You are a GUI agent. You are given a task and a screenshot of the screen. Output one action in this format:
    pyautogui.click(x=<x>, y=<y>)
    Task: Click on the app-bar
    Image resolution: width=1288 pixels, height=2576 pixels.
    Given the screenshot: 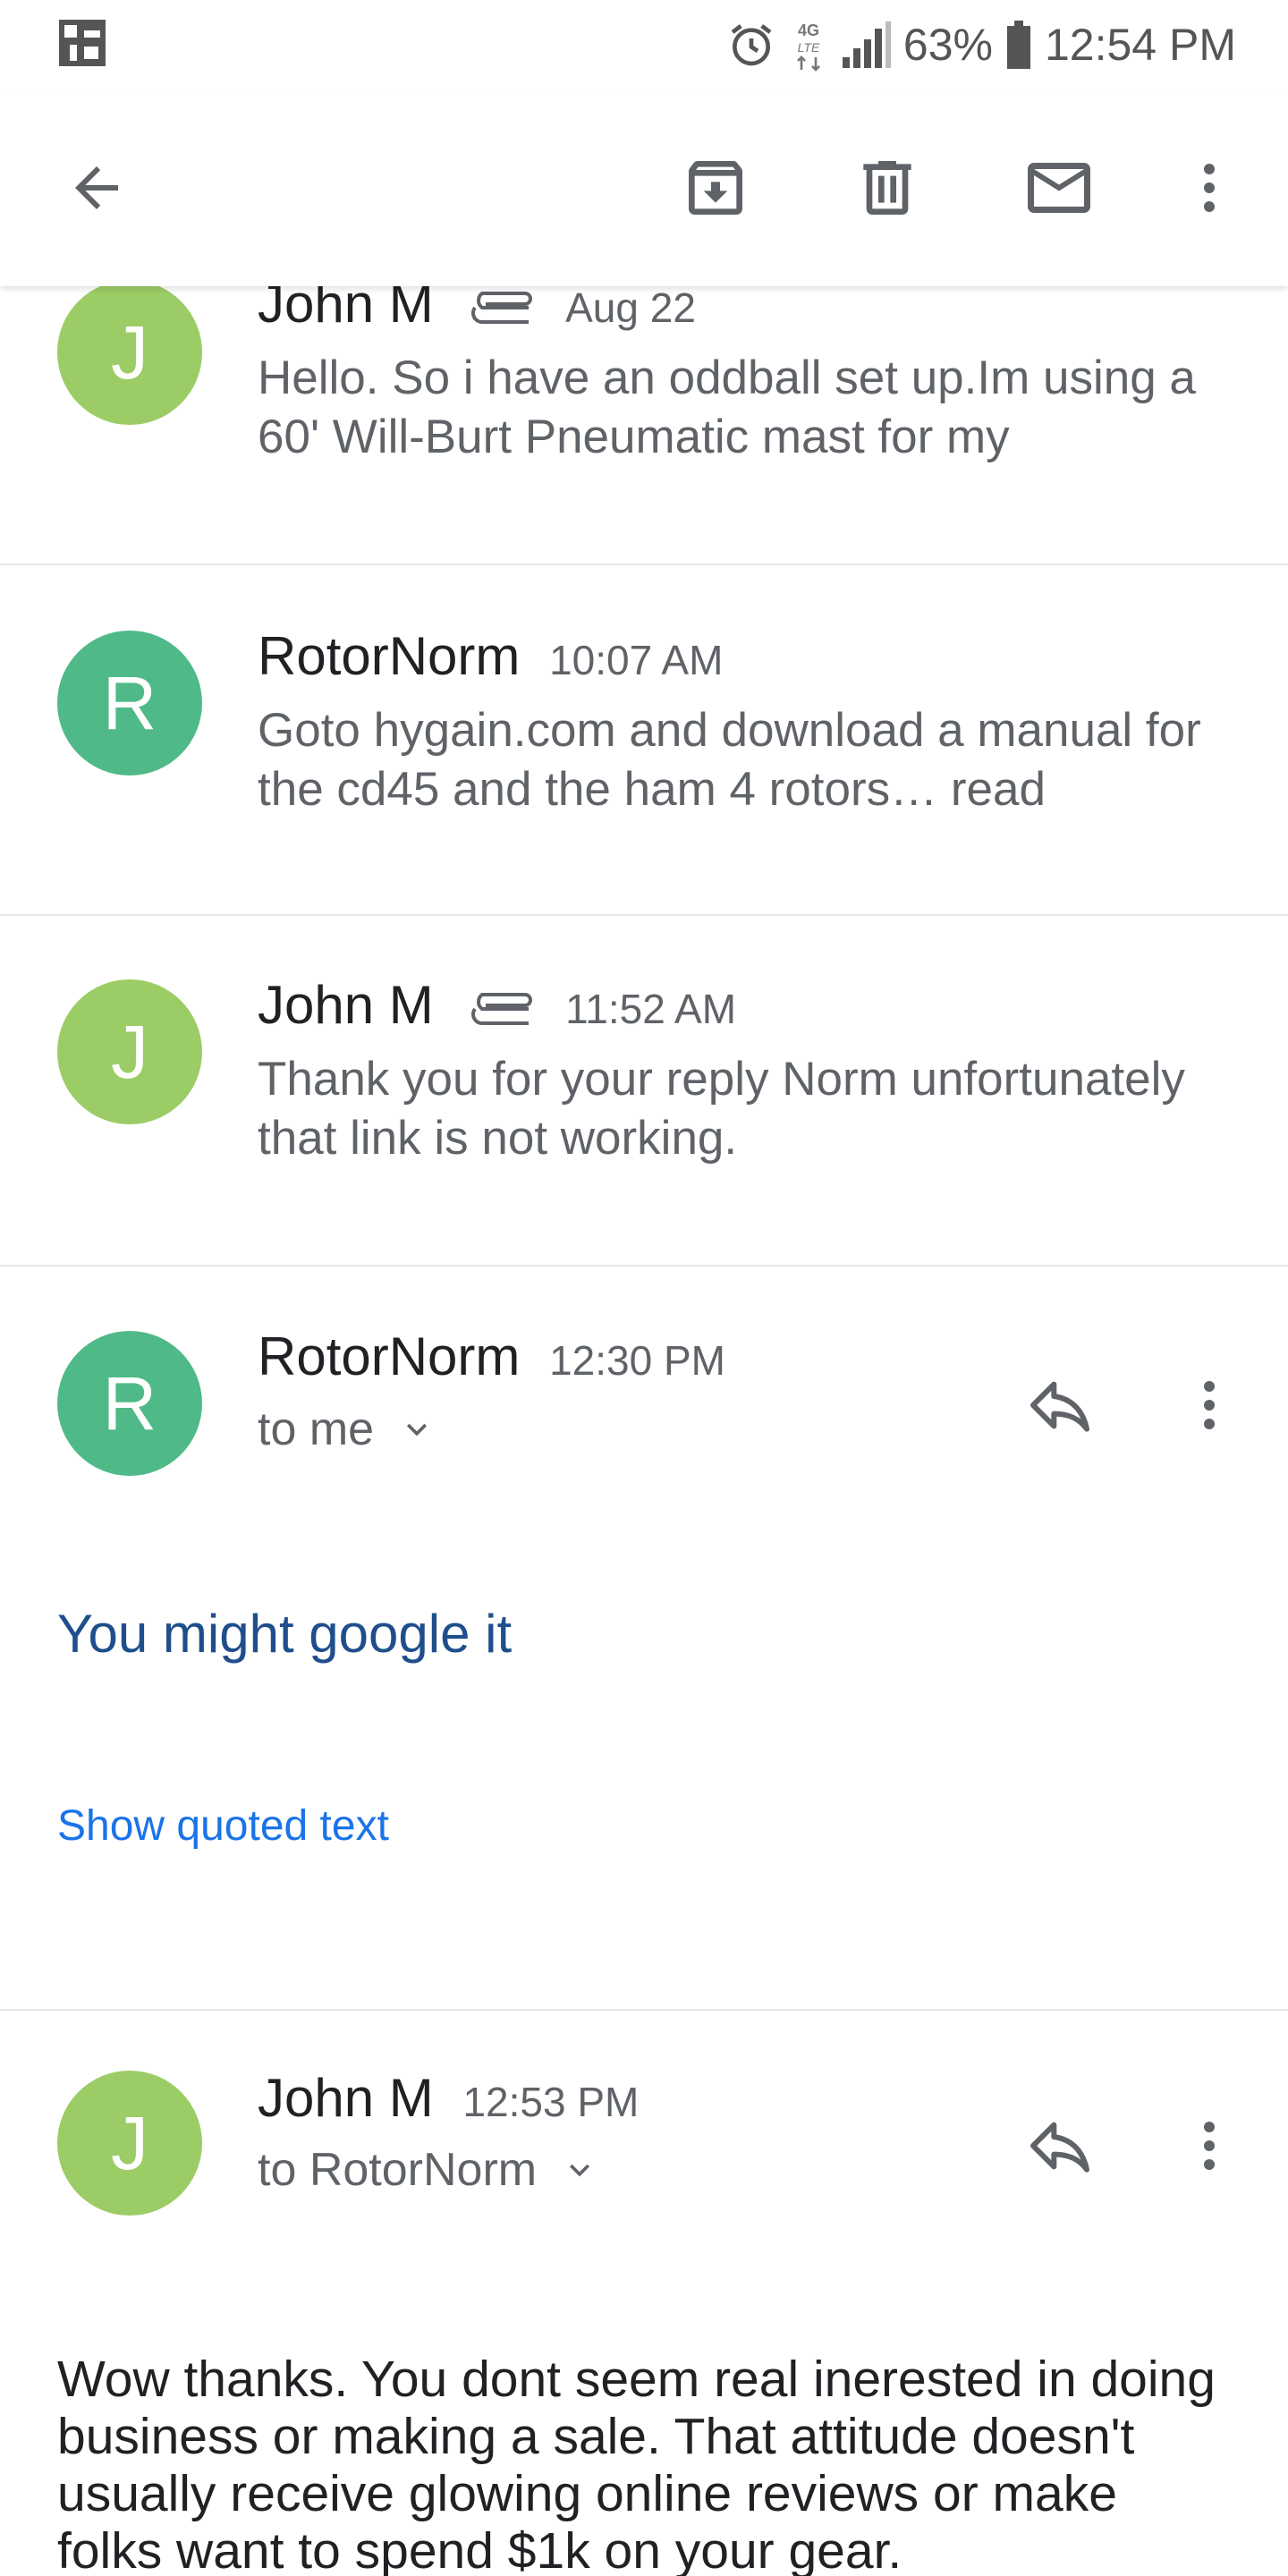 What is the action you would take?
    pyautogui.click(x=644, y=187)
    